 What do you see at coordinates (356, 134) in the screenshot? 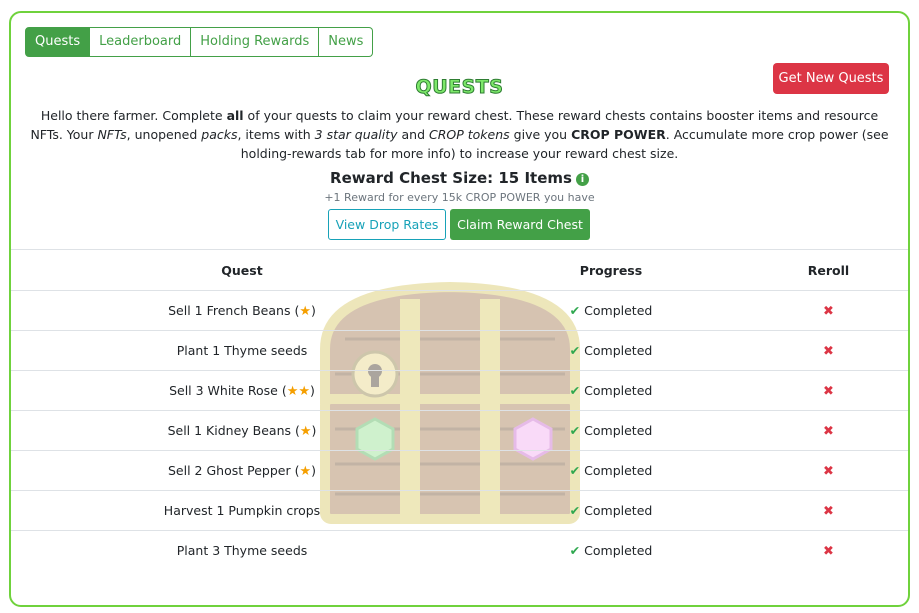
I see `intro-italic-quality: 3 star quality` at bounding box center [356, 134].